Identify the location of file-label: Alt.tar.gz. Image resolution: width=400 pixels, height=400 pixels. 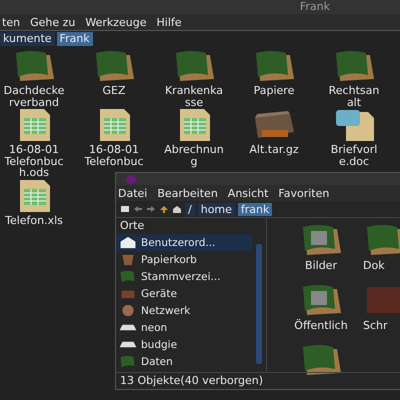
(274, 150).